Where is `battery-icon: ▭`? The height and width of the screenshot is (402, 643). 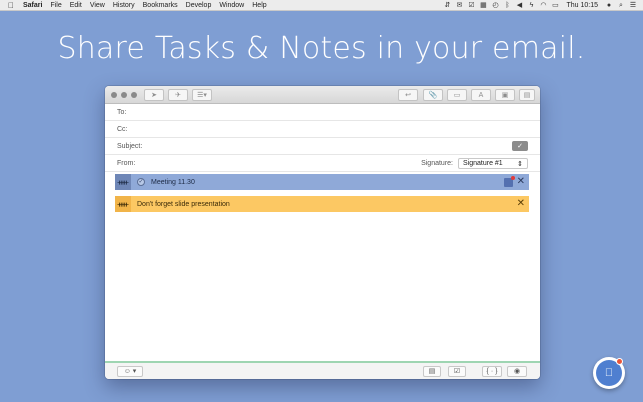
battery-icon: ▭ is located at coordinates (555, 5).